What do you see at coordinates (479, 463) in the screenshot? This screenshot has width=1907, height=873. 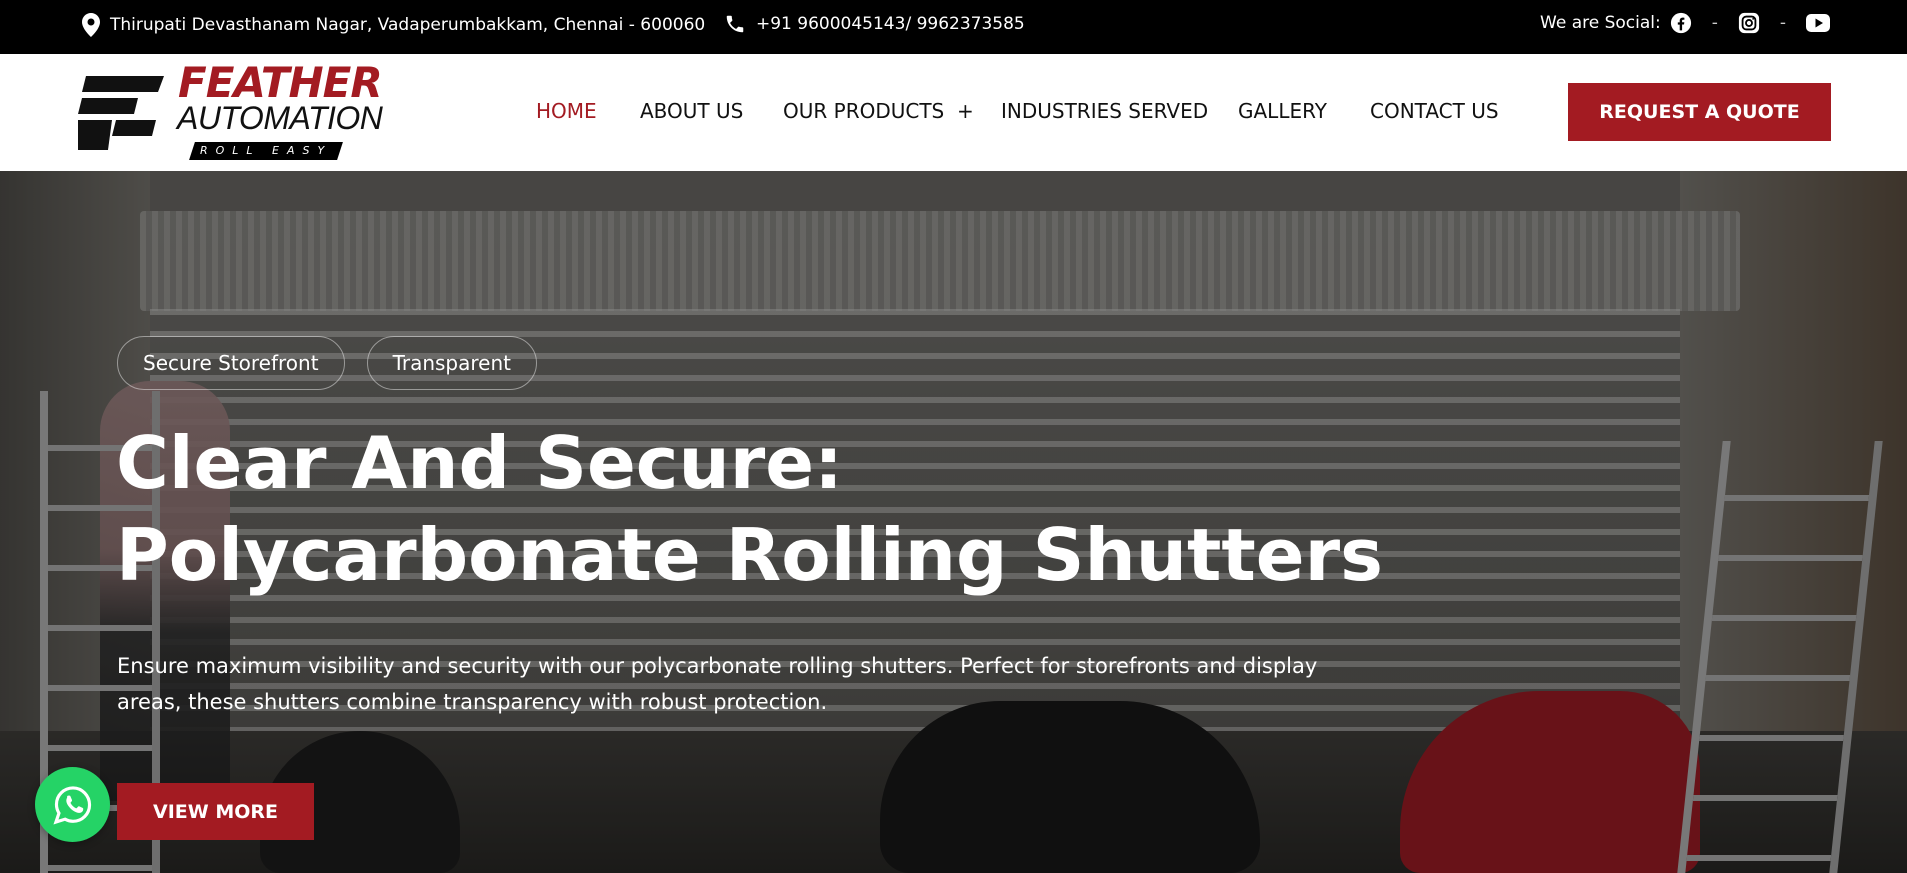 I see `hero-title-line-1: Clear And Secure:` at bounding box center [479, 463].